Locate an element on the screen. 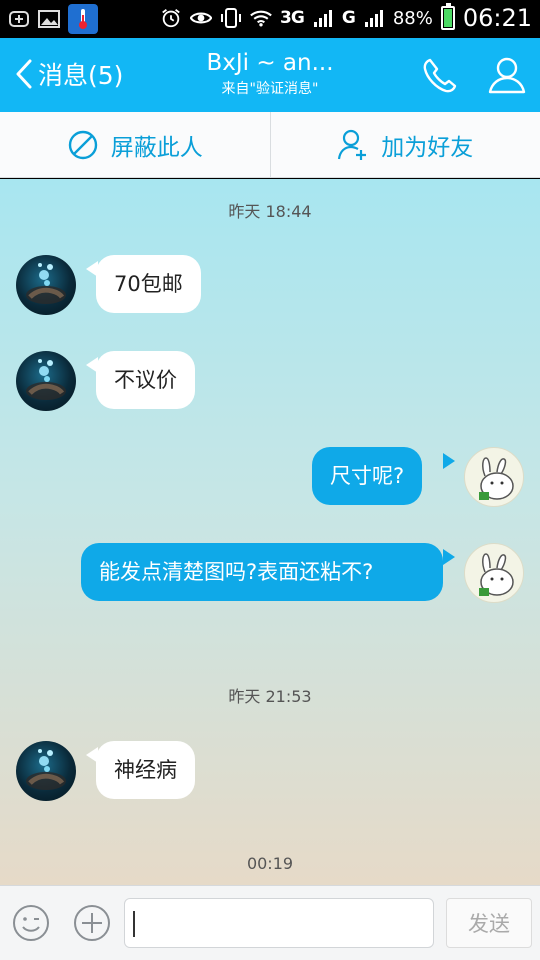  network-3g-label: 3G is located at coordinates (292, 18).